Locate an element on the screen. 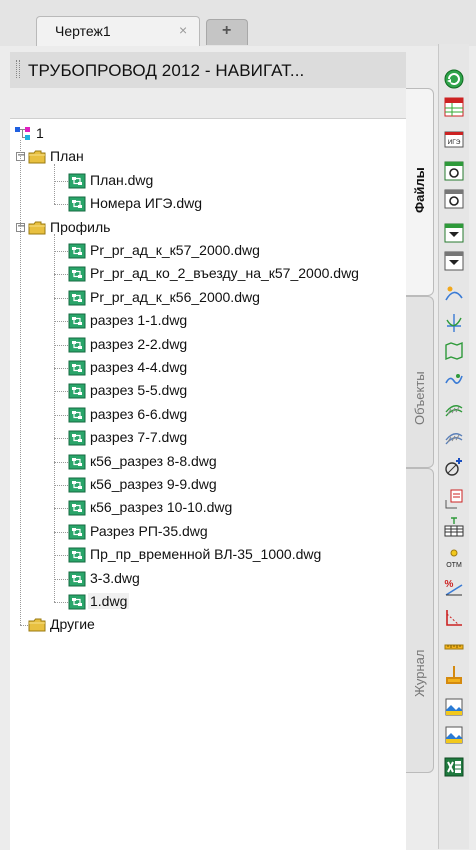 The width and height of the screenshot is (476, 850). photo-2-icon is located at coordinates (454, 735).